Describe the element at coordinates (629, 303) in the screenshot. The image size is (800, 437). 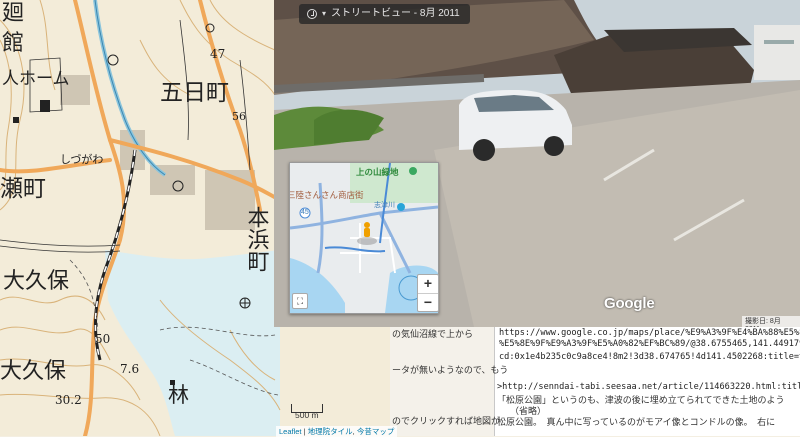
I see `google-logo: Google` at that location.